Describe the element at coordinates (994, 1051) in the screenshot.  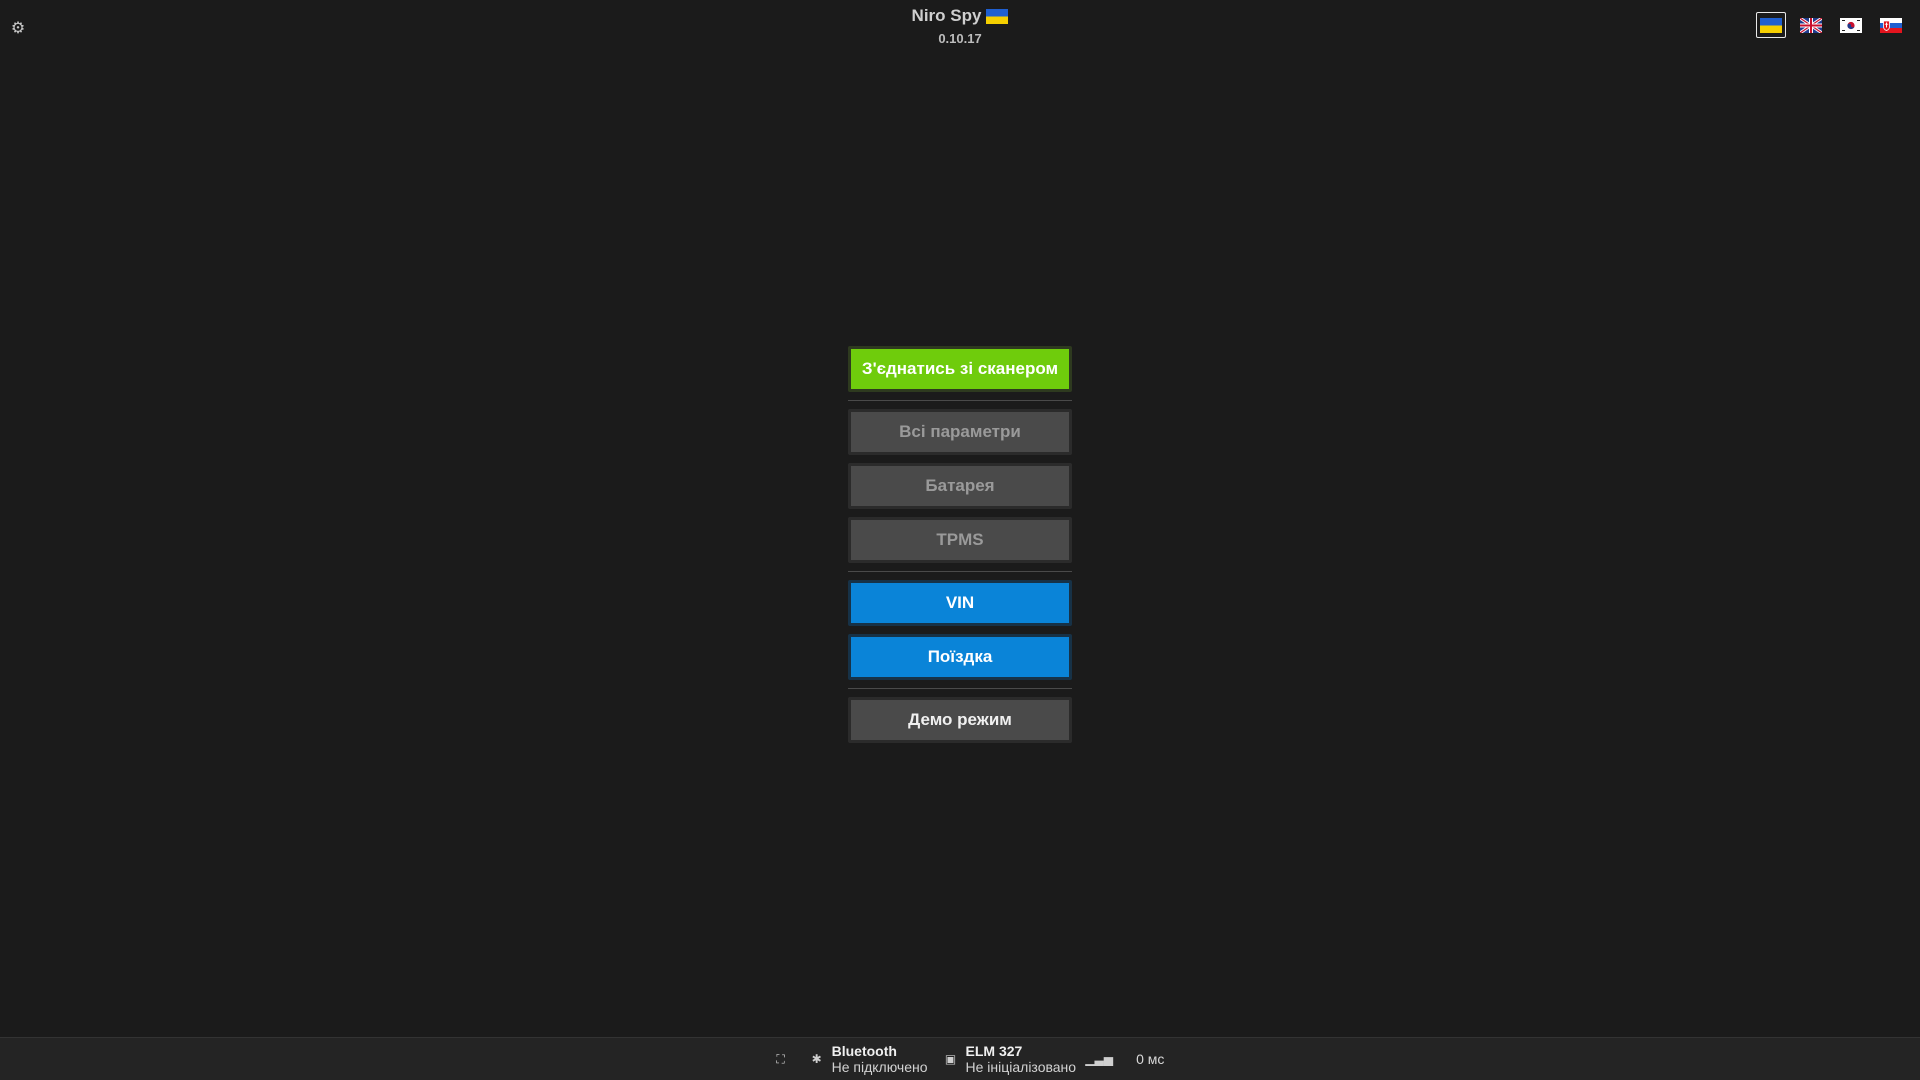
I see `elm-label: ELM 327` at that location.